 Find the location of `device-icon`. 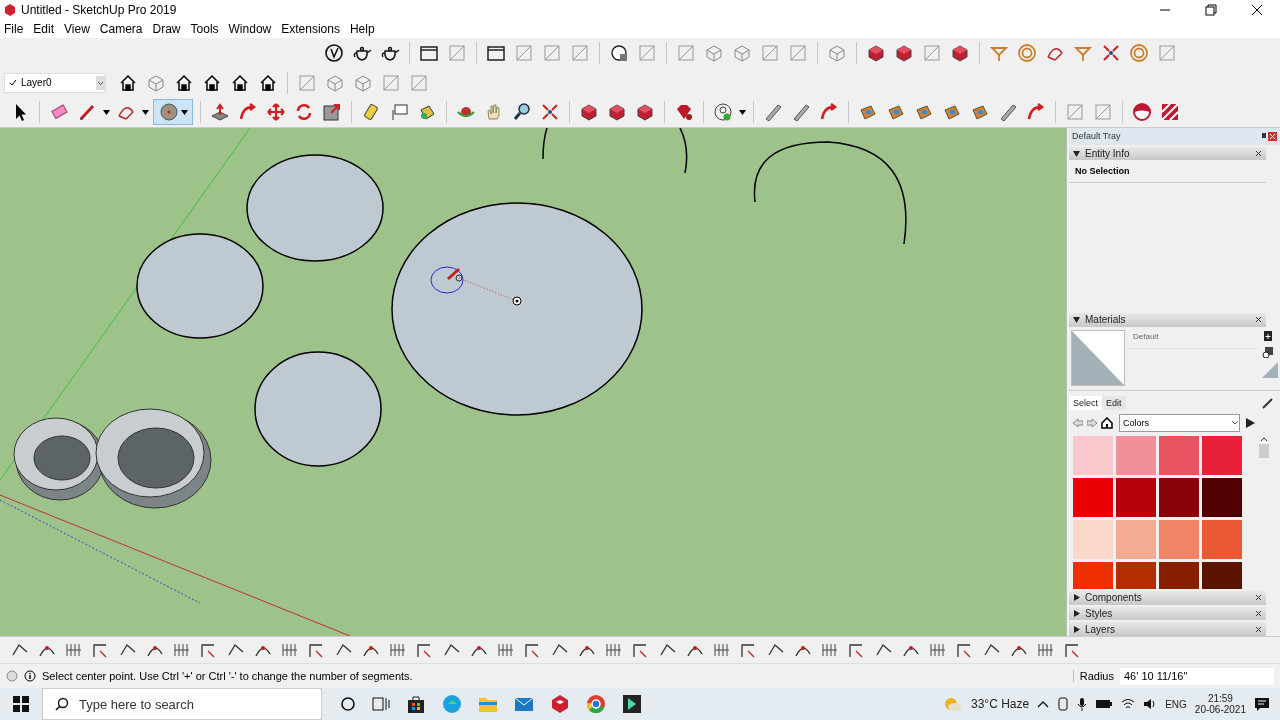

device-icon is located at coordinates (1063, 704).